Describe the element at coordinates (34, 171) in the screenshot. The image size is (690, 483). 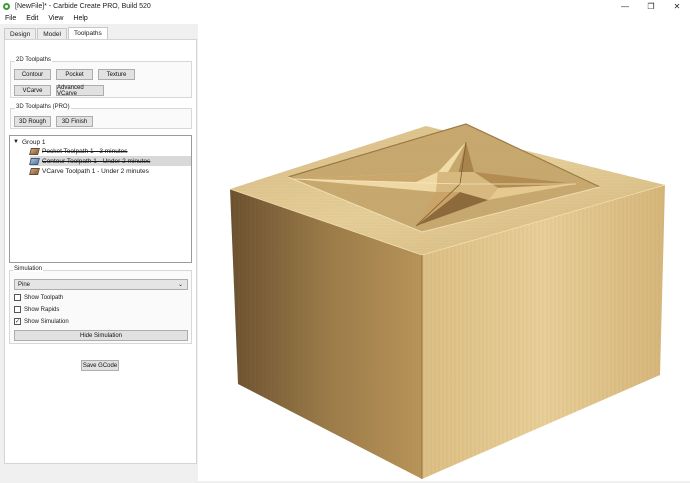
I see `vcarve-toolpath-icon` at that location.